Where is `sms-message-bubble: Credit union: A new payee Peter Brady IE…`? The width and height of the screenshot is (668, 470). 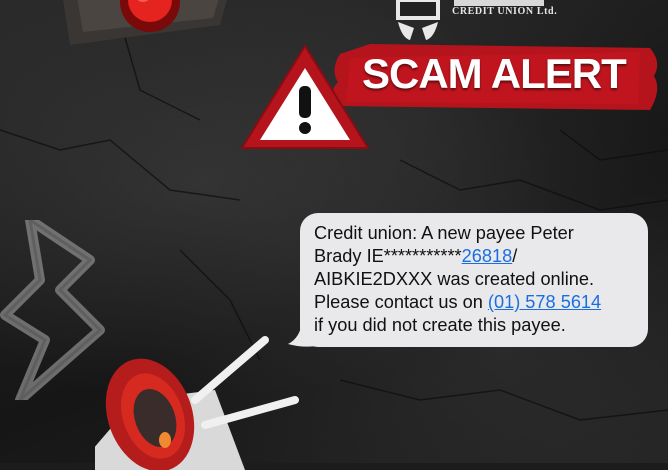
sms-message-bubble: Credit union: A new payee Peter Brady IE… is located at coordinates (474, 280).